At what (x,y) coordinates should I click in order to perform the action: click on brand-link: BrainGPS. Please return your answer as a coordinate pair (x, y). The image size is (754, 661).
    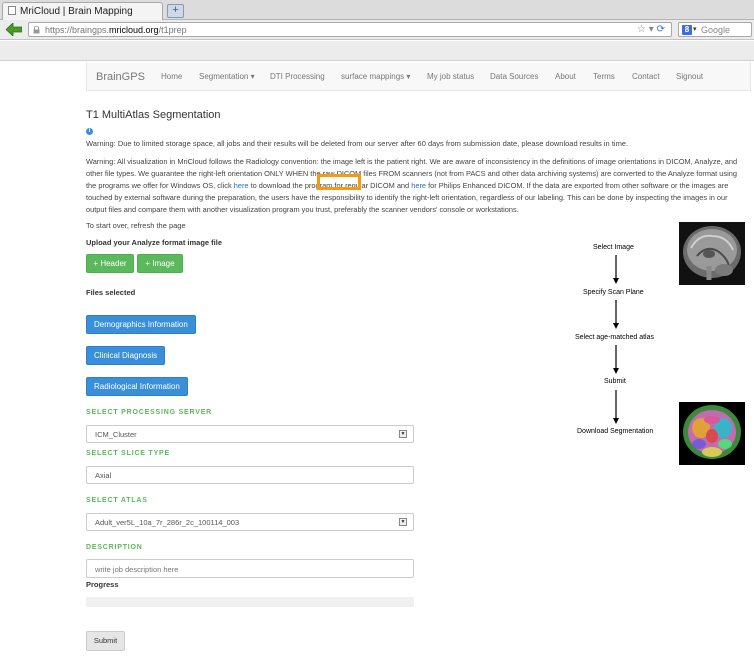
    Looking at the image, I should click on (120, 77).